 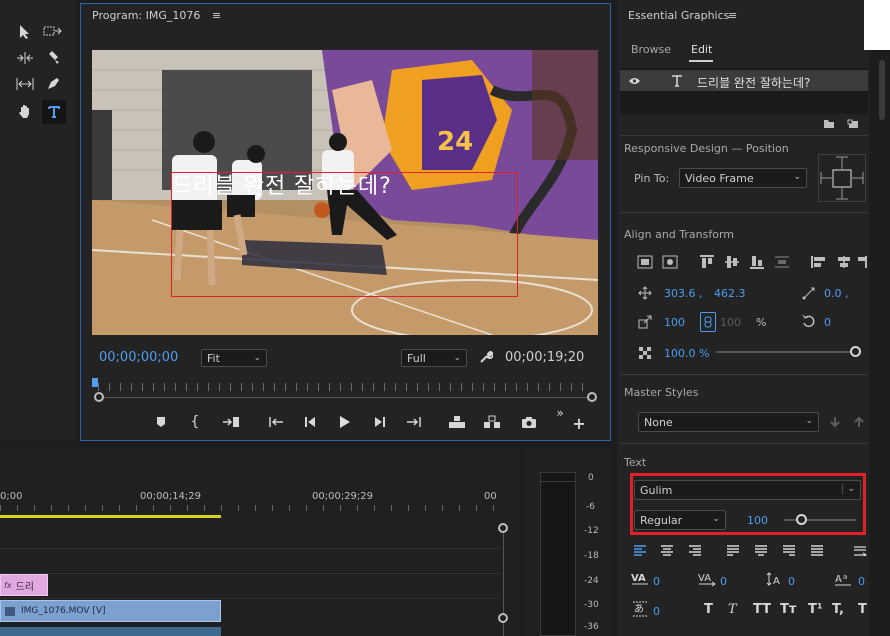 I want to click on playback-resolution-dropdown: Full ⌄, so click(x=434, y=358).